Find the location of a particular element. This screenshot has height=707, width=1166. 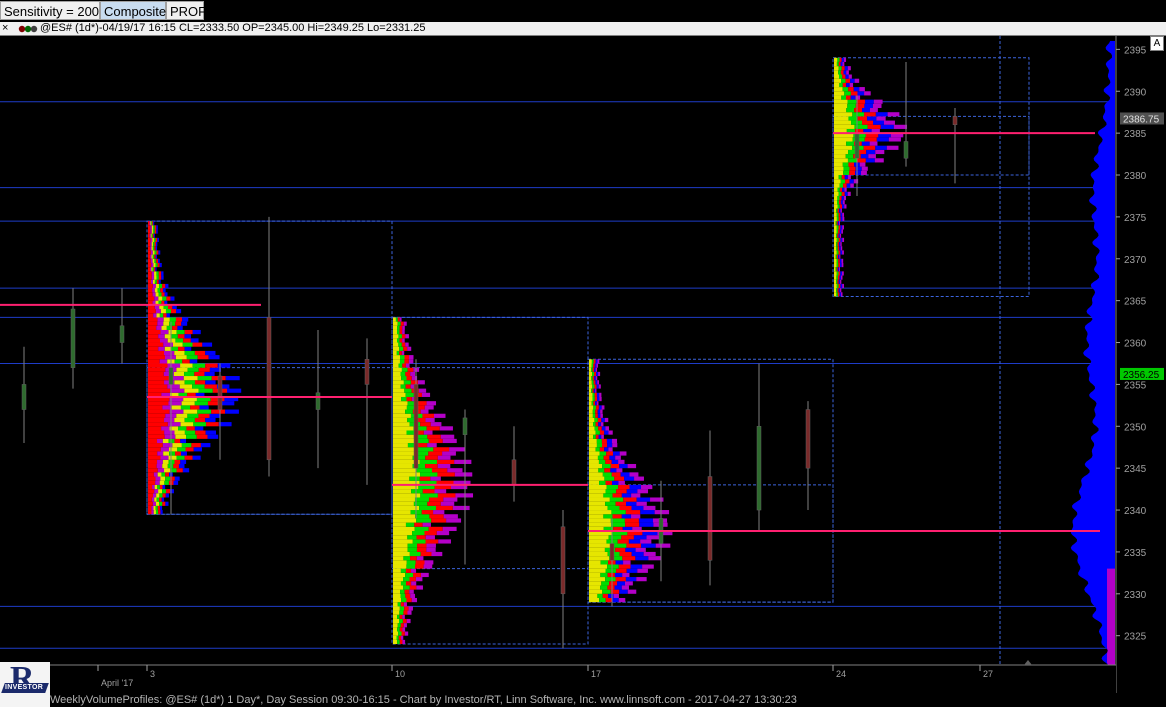

sensitivity-button: Sensitivity = 200 is located at coordinates (50, 10).